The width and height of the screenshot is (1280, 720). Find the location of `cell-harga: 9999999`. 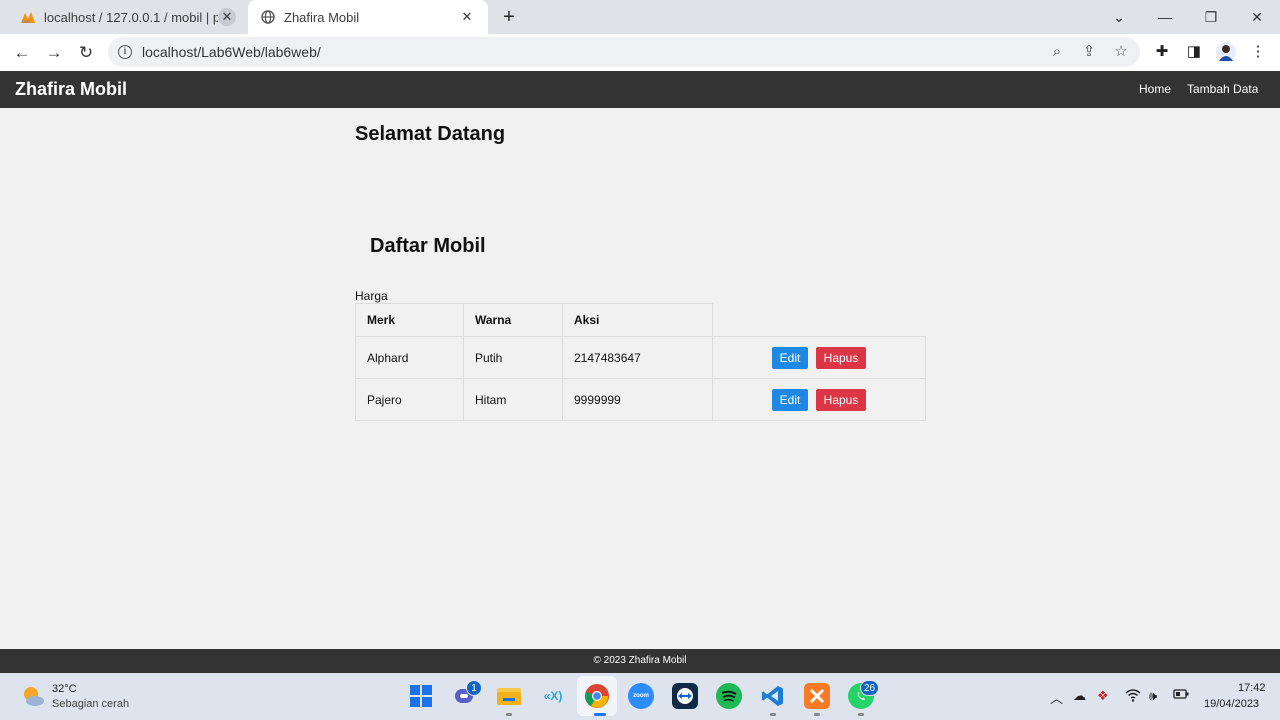

cell-harga: 9999999 is located at coordinates (637, 399).